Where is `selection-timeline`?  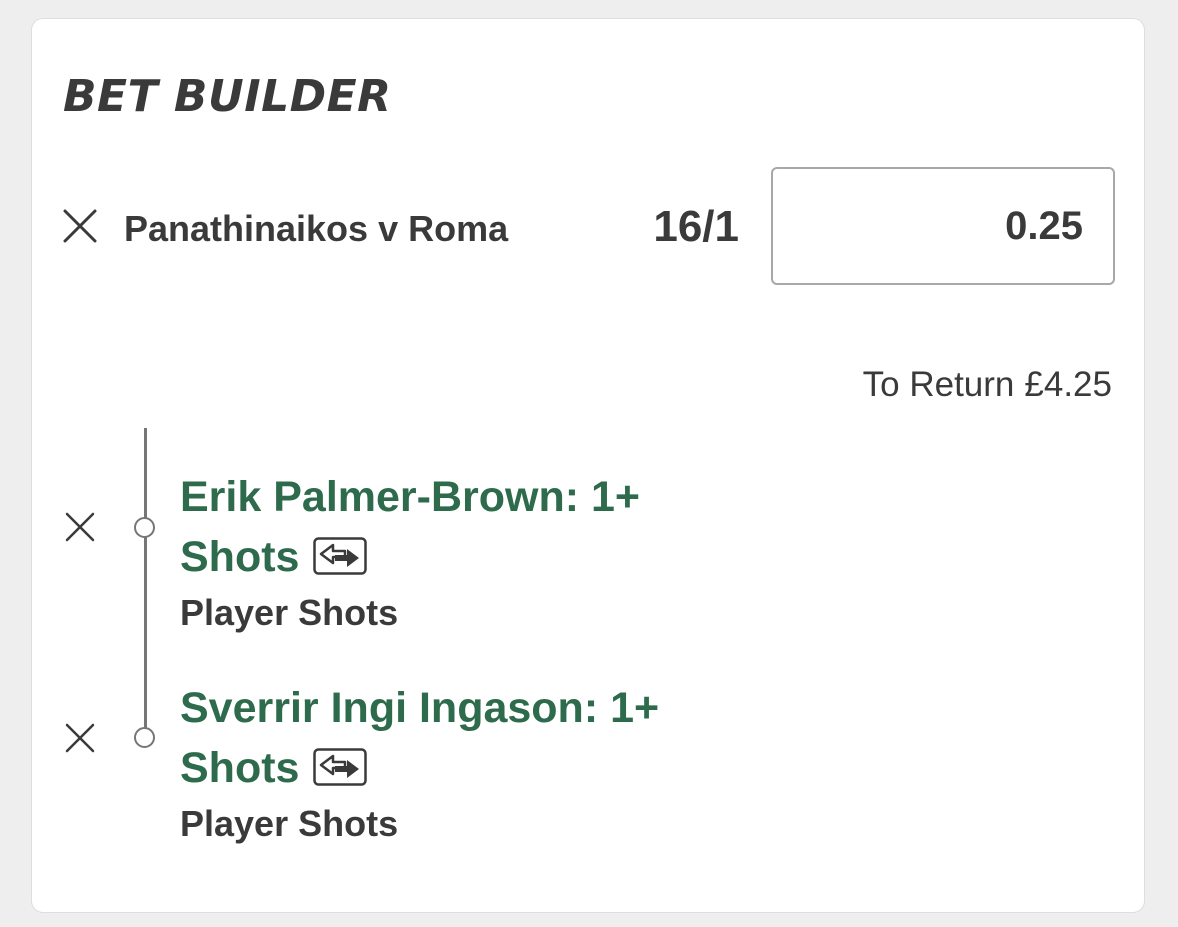 selection-timeline is located at coordinates (145, 583).